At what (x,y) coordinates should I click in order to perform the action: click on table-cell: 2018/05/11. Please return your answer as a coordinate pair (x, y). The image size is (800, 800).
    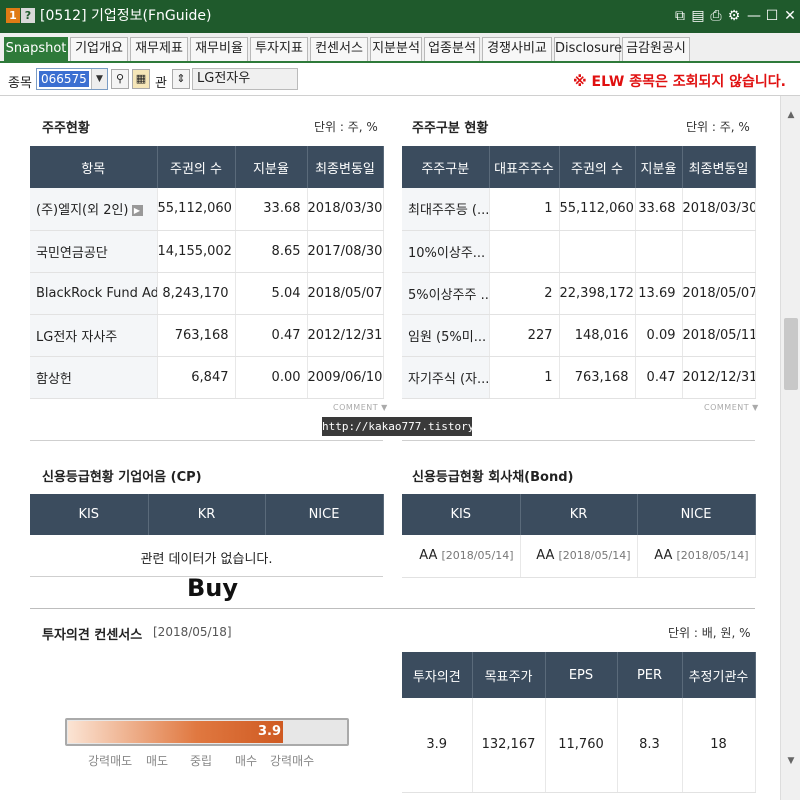
    Looking at the image, I should click on (719, 335).